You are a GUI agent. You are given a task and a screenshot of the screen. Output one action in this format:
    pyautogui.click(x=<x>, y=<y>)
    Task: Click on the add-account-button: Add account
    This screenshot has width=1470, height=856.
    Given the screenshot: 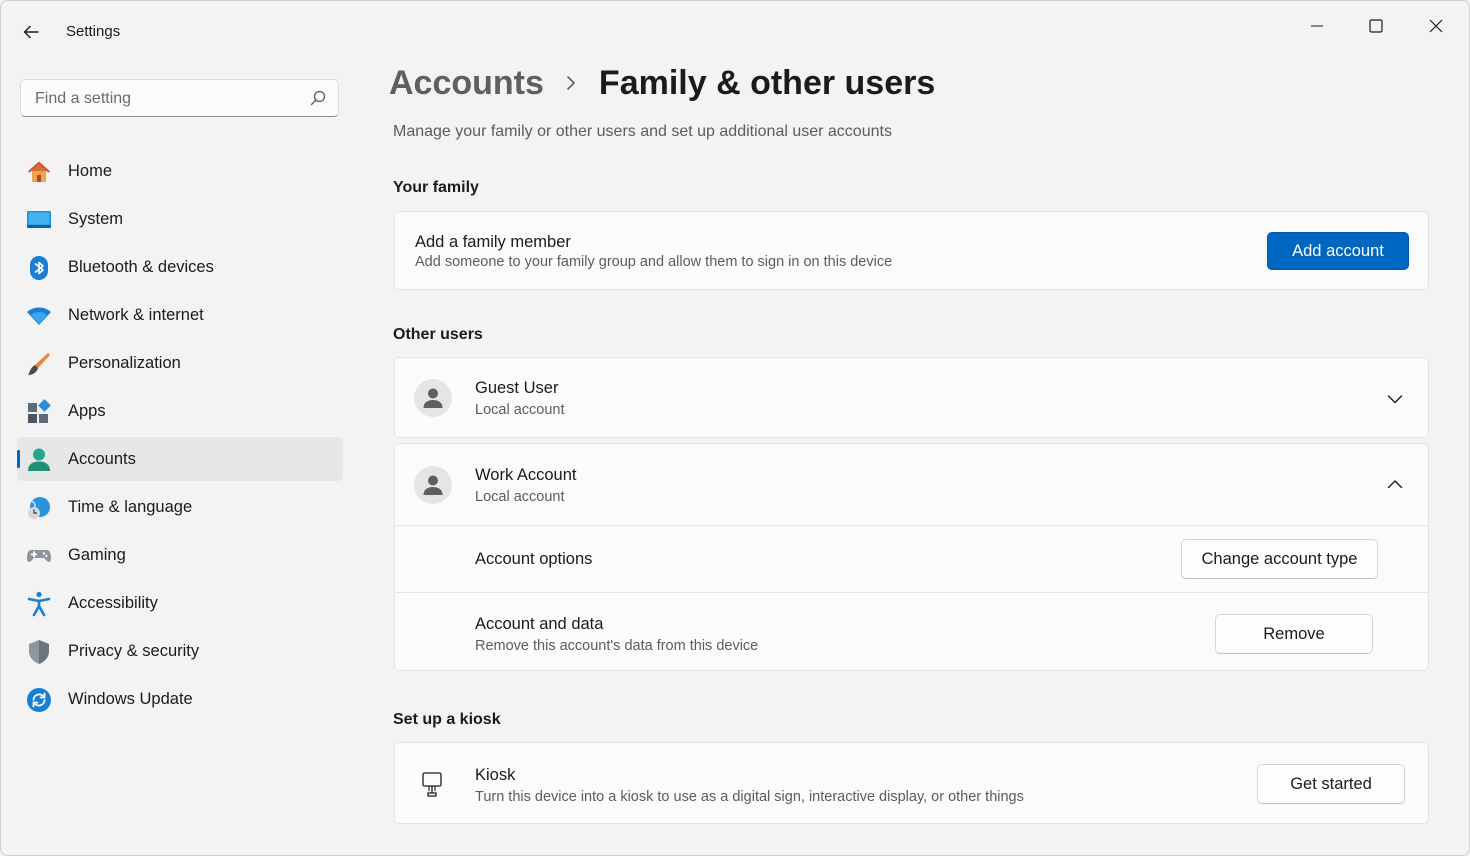 What is the action you would take?
    pyautogui.click(x=1338, y=251)
    